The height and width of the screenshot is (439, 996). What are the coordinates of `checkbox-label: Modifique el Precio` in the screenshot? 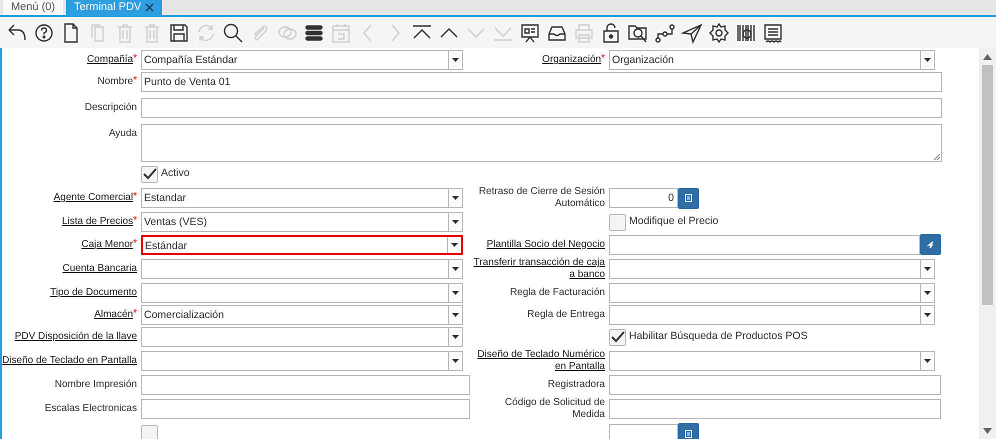 It's located at (673, 222).